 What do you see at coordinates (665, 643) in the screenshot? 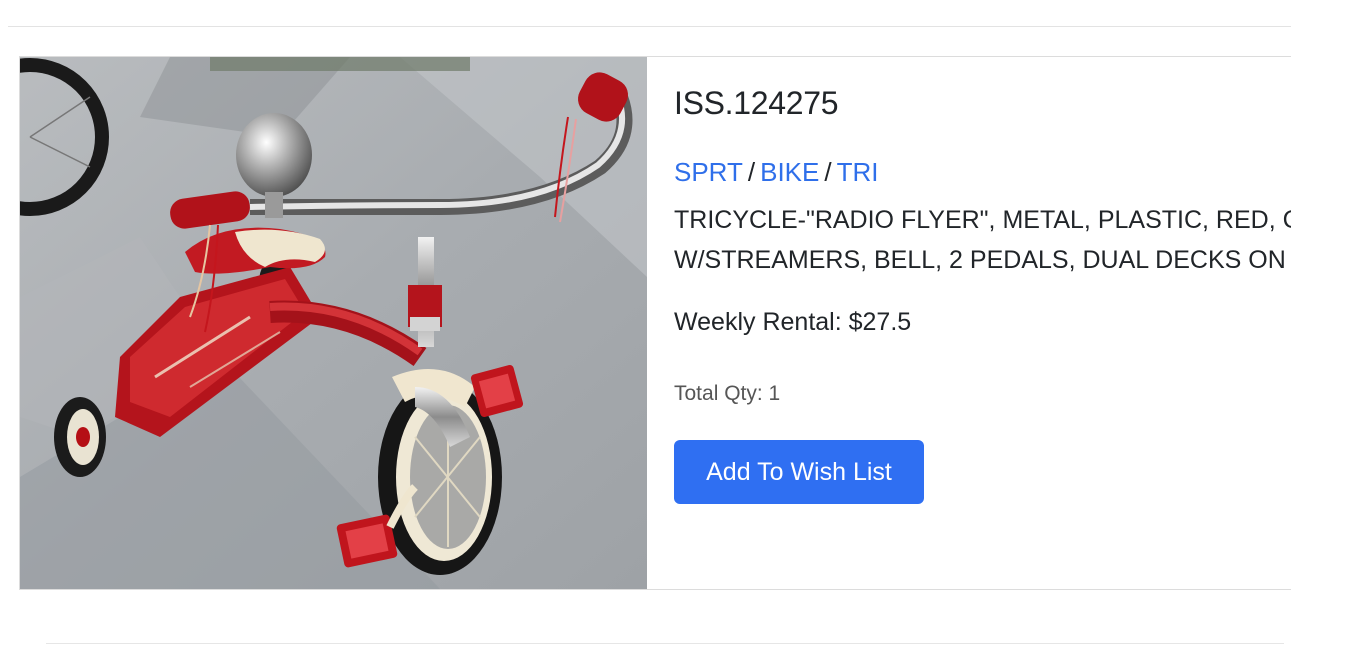
I see `bottom-divider` at bounding box center [665, 643].